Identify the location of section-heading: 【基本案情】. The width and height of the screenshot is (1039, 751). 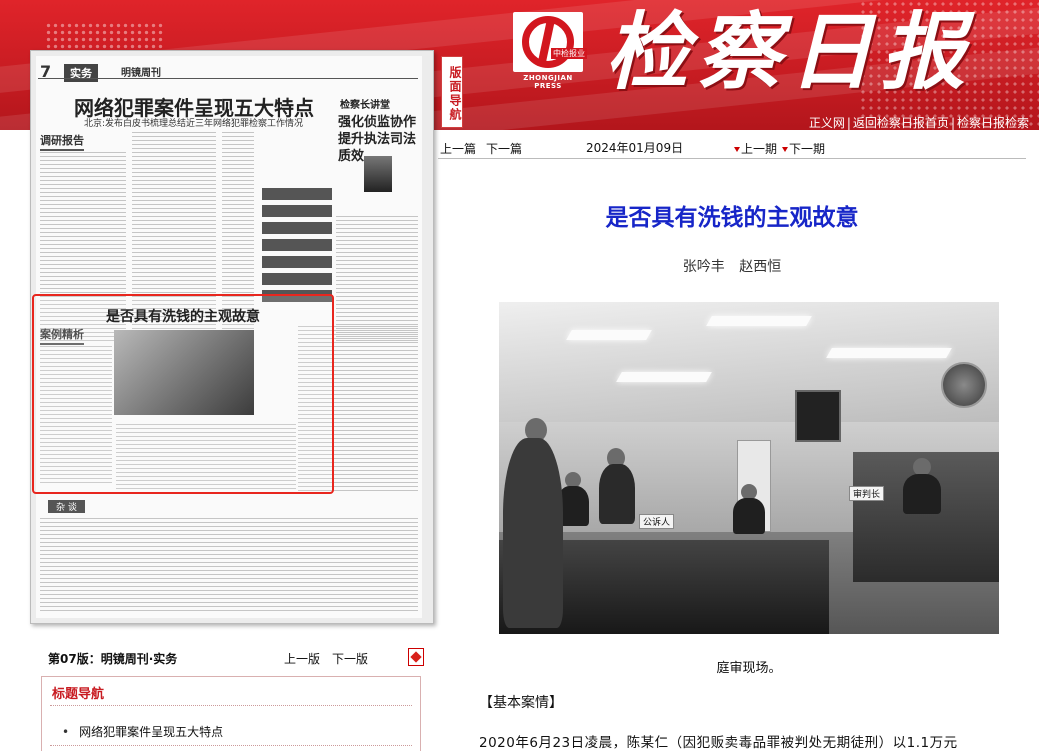
(521, 703).